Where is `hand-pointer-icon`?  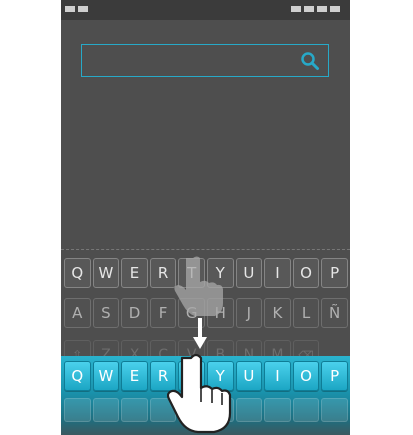
hand-pointer-icon is located at coordinates (199, 393).